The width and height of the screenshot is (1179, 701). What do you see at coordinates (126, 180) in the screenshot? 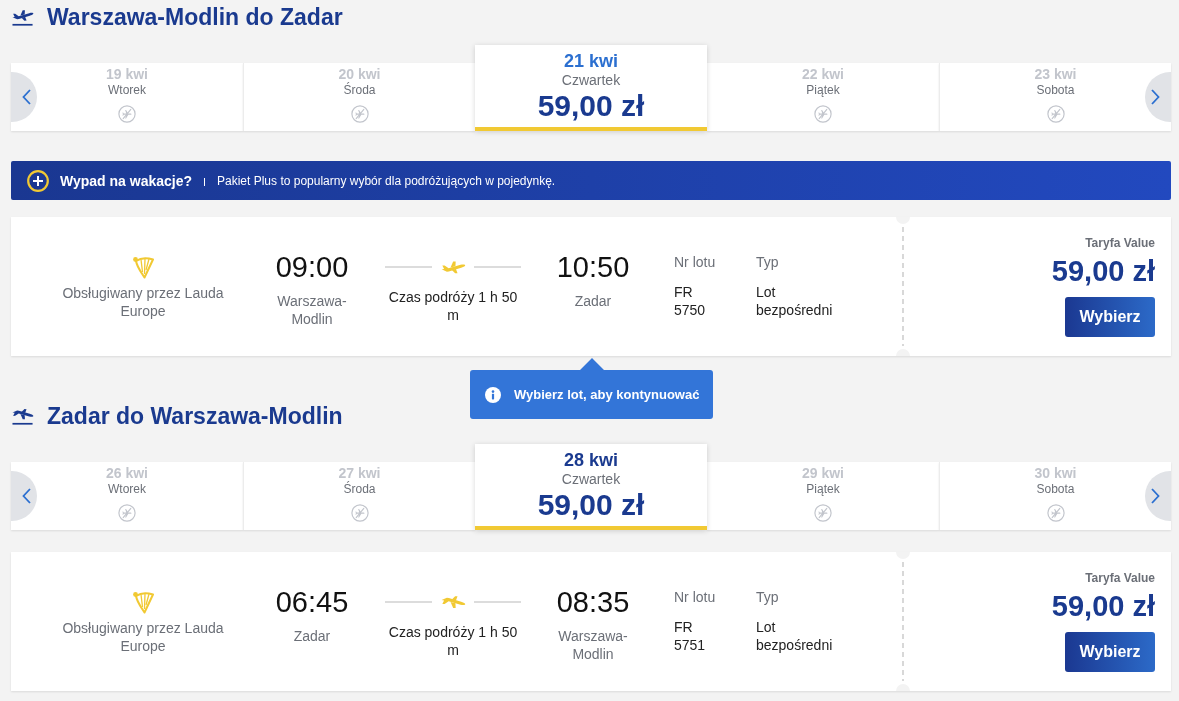
I see `promo-title: Wypad na wakacje?` at bounding box center [126, 180].